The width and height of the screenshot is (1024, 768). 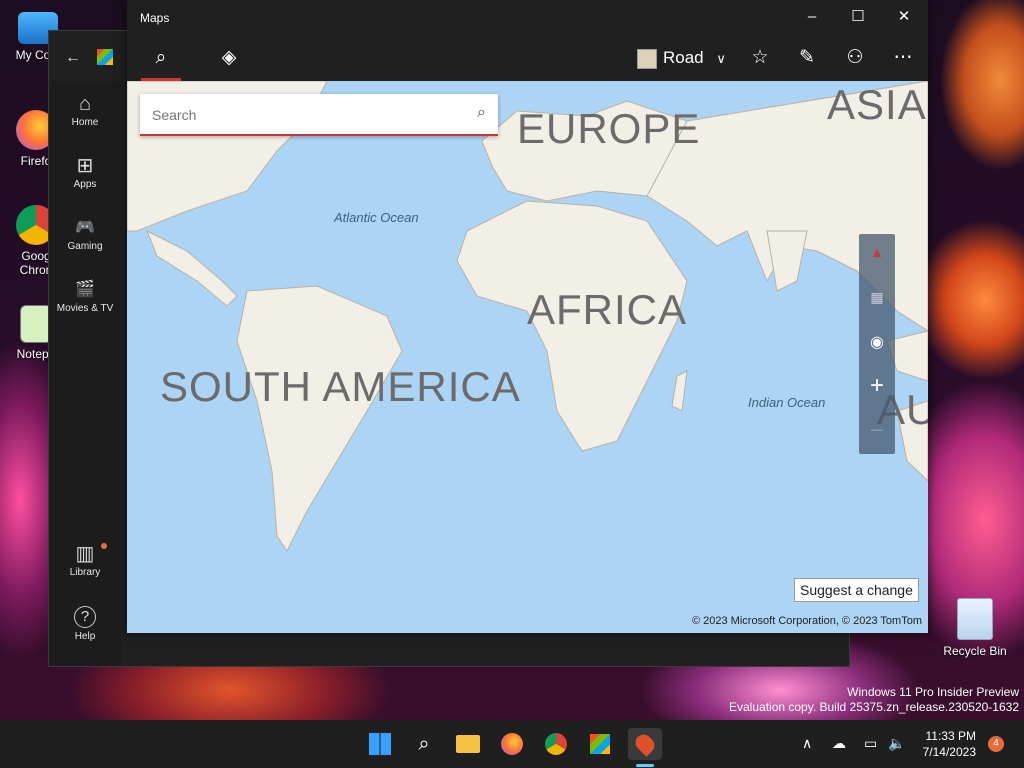 I want to click on nav-help: ? Help, so click(x=85, y=622).